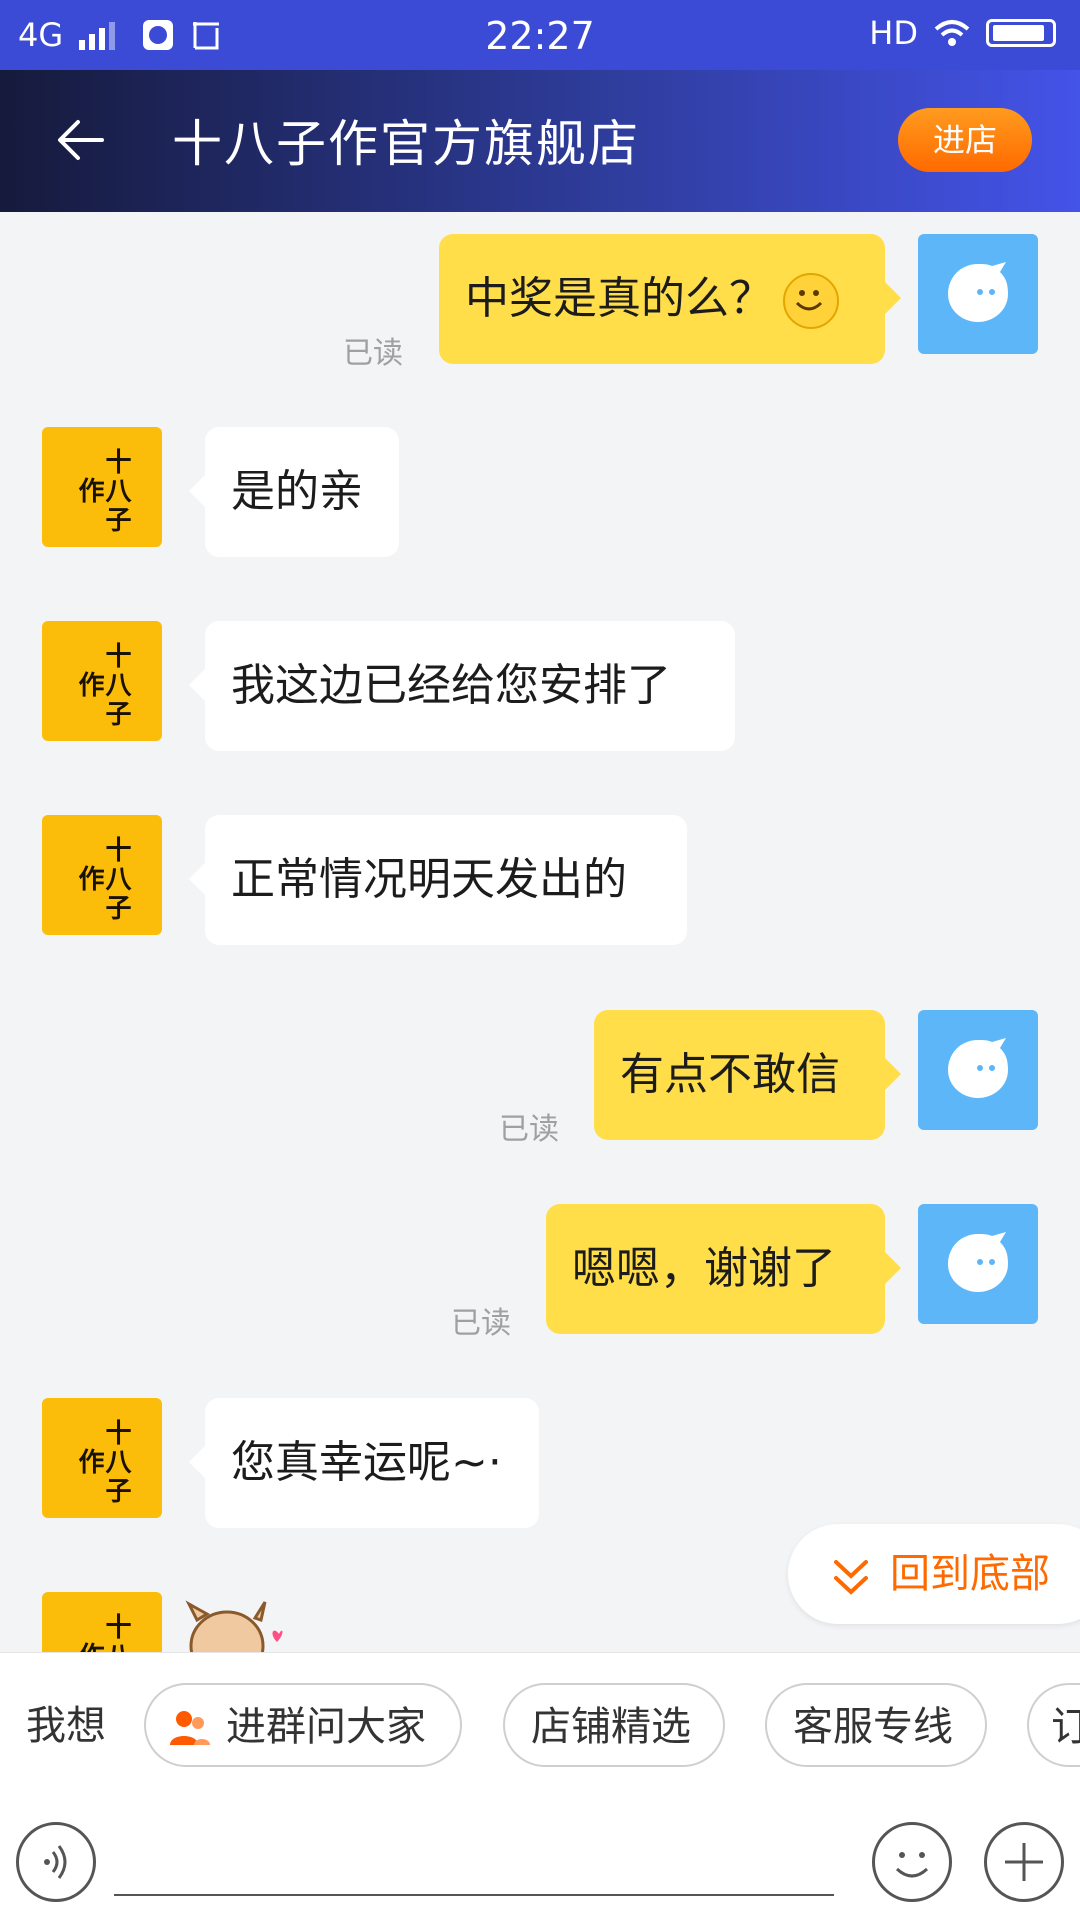  I want to click on wifi-icon, so click(952, 33).